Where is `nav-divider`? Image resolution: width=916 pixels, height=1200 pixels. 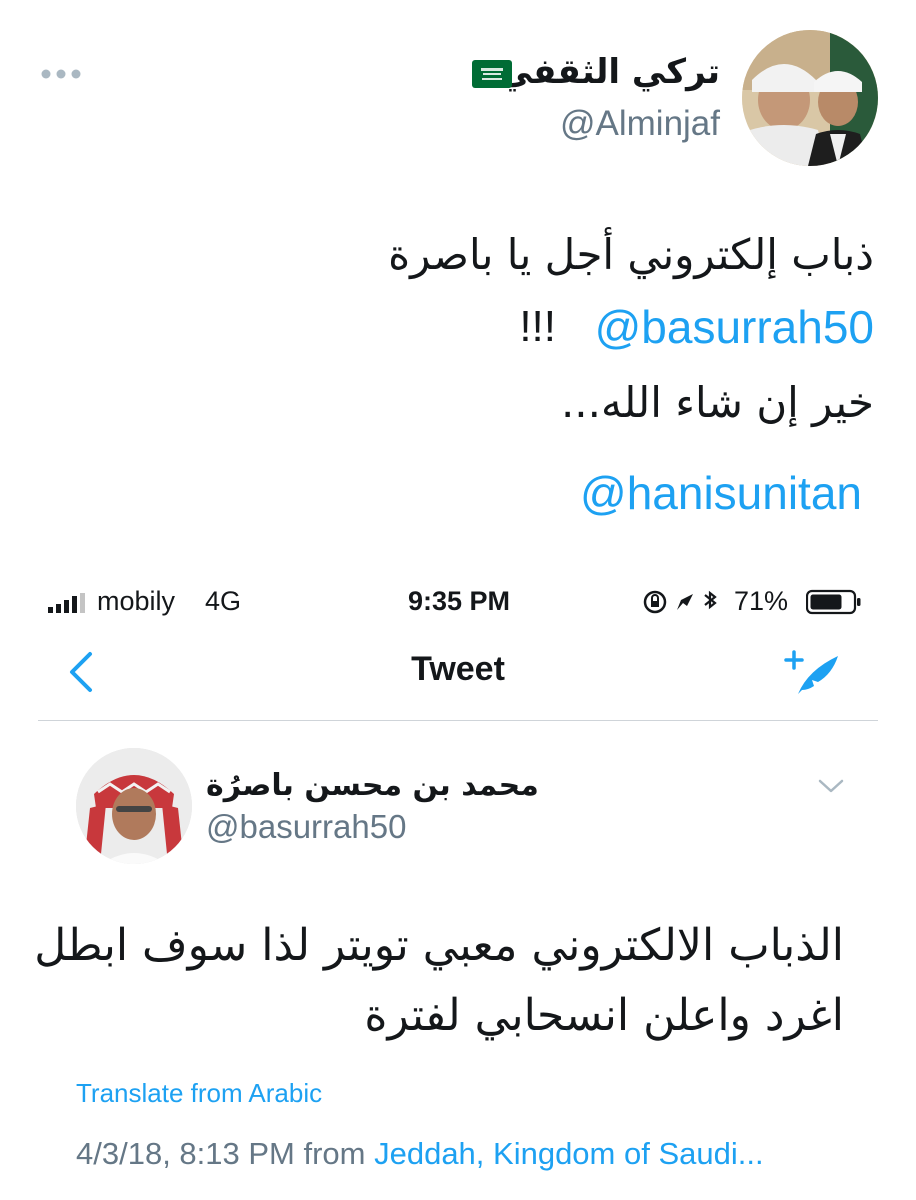
nav-divider is located at coordinates (458, 720).